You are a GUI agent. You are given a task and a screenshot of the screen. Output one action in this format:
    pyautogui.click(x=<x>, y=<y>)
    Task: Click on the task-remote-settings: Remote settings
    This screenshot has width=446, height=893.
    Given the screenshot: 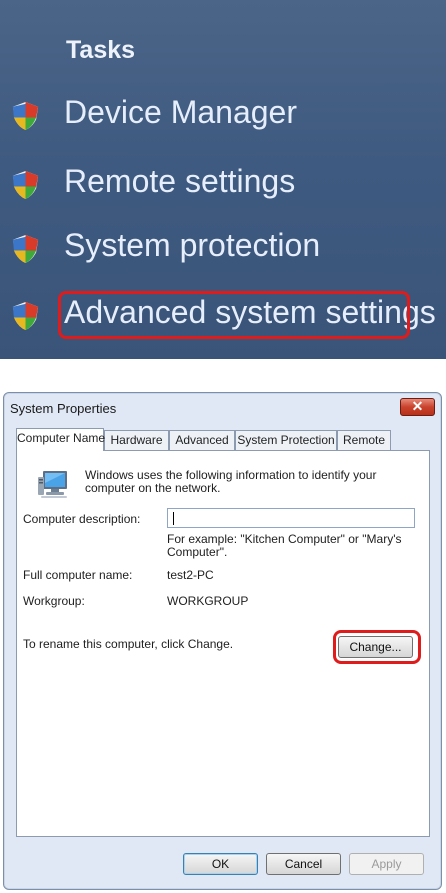 What is the action you would take?
    pyautogui.click(x=223, y=184)
    